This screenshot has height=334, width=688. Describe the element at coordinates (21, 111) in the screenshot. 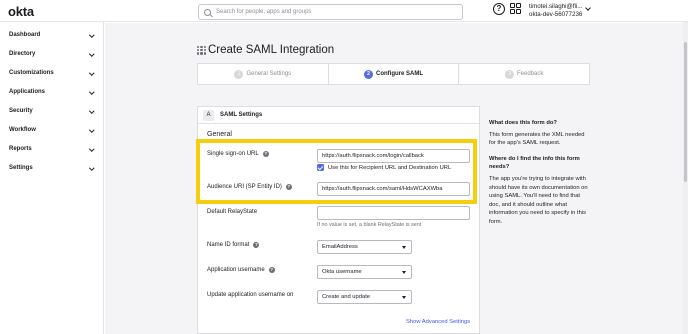

I see `sidebar-item-label: Security` at that location.